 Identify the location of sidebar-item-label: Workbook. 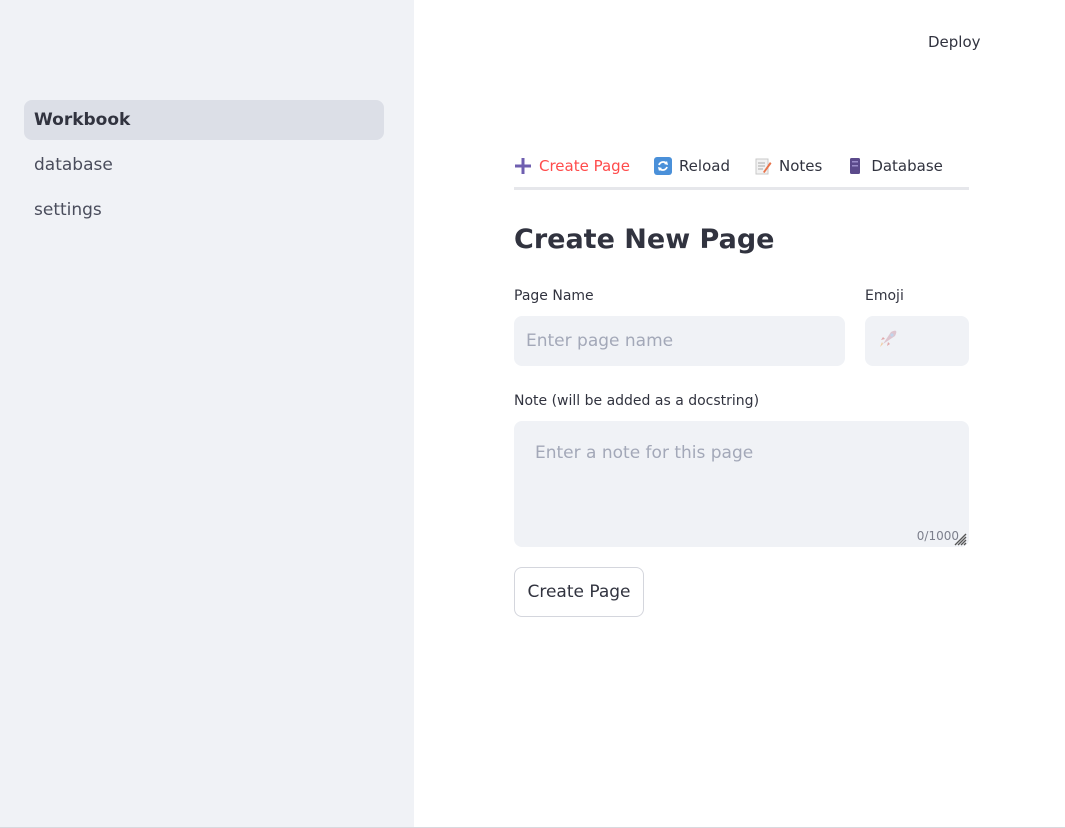
(82, 120).